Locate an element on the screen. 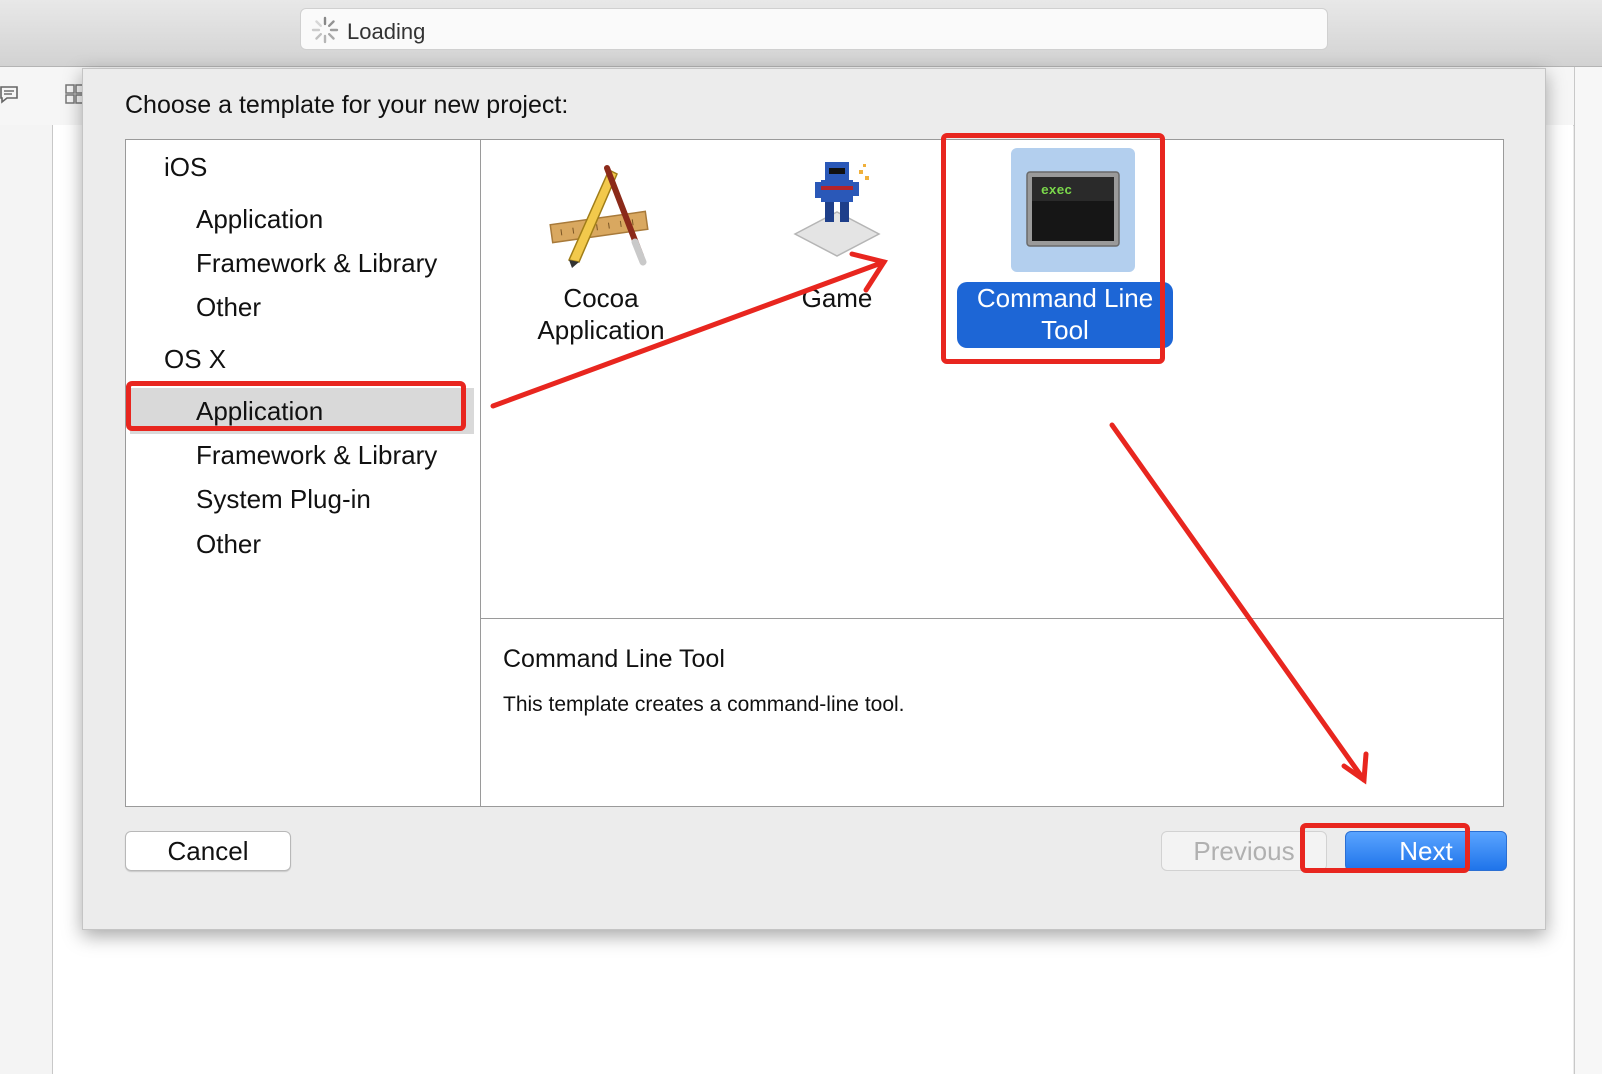 This screenshot has width=1602, height=1074. description-title: Command Line Tool is located at coordinates (614, 659).